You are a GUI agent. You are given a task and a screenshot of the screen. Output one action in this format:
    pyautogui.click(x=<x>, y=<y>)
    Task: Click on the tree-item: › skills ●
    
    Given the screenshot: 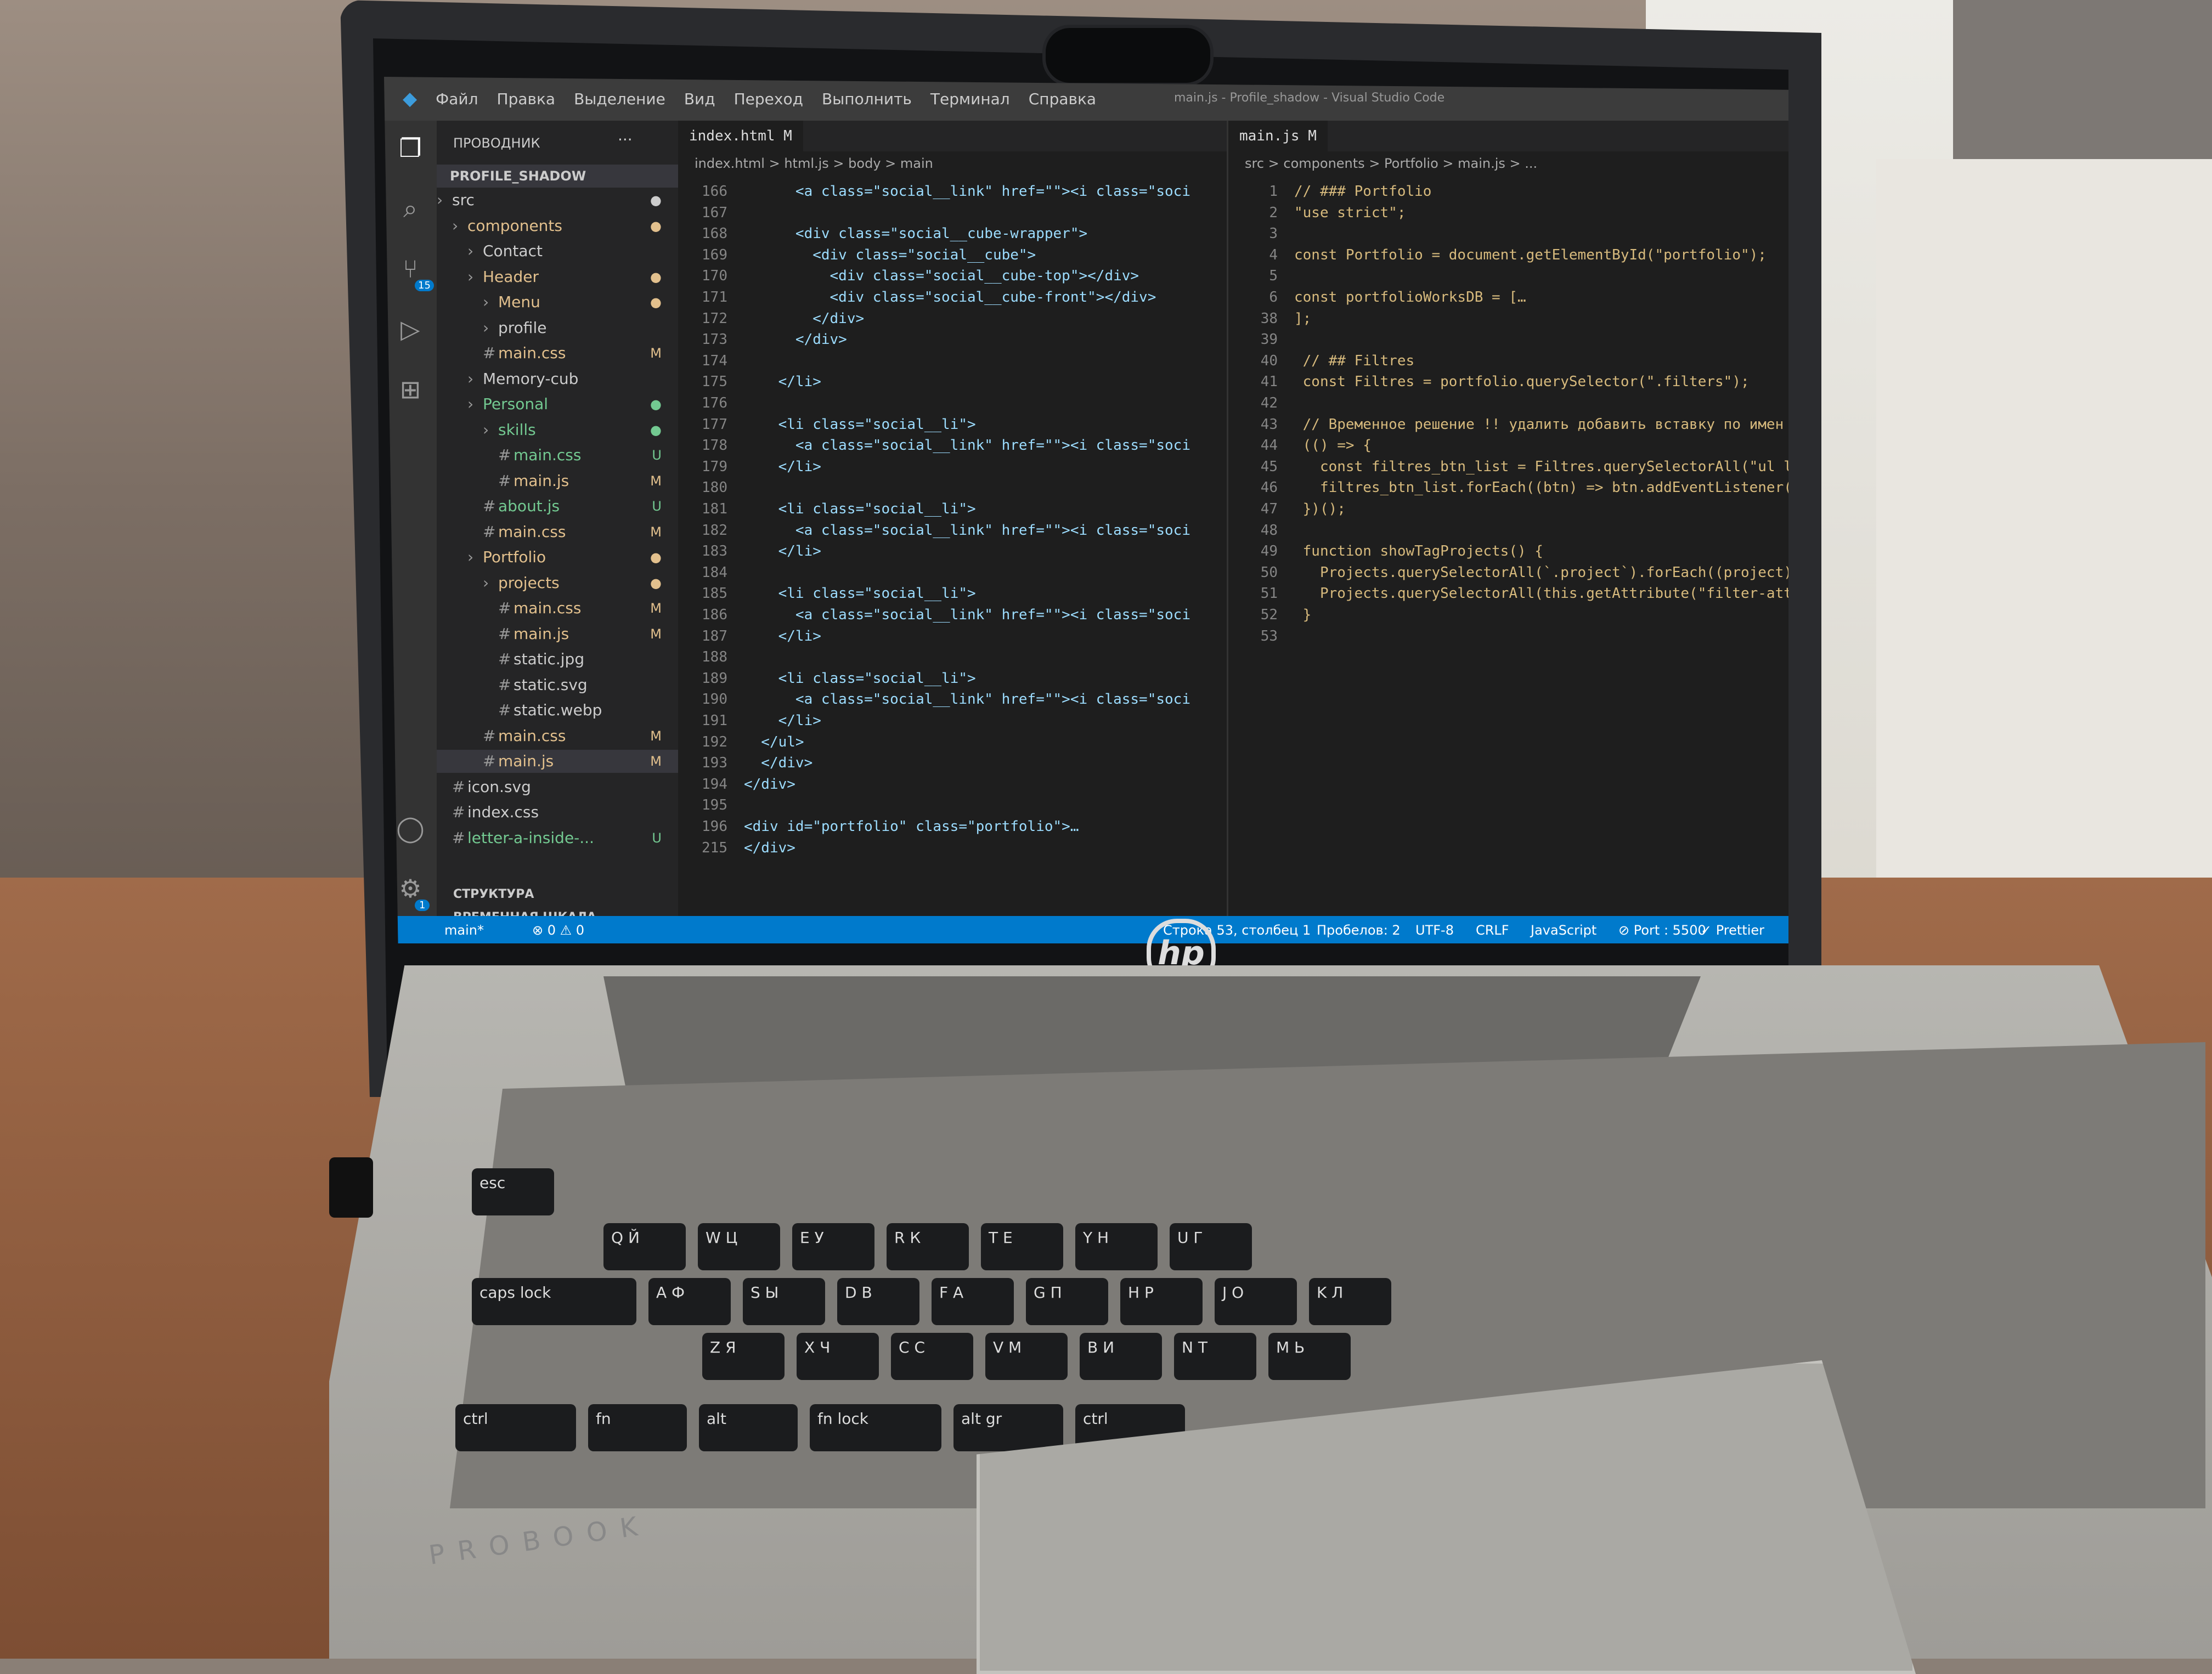 What is the action you would take?
    pyautogui.click(x=557, y=430)
    